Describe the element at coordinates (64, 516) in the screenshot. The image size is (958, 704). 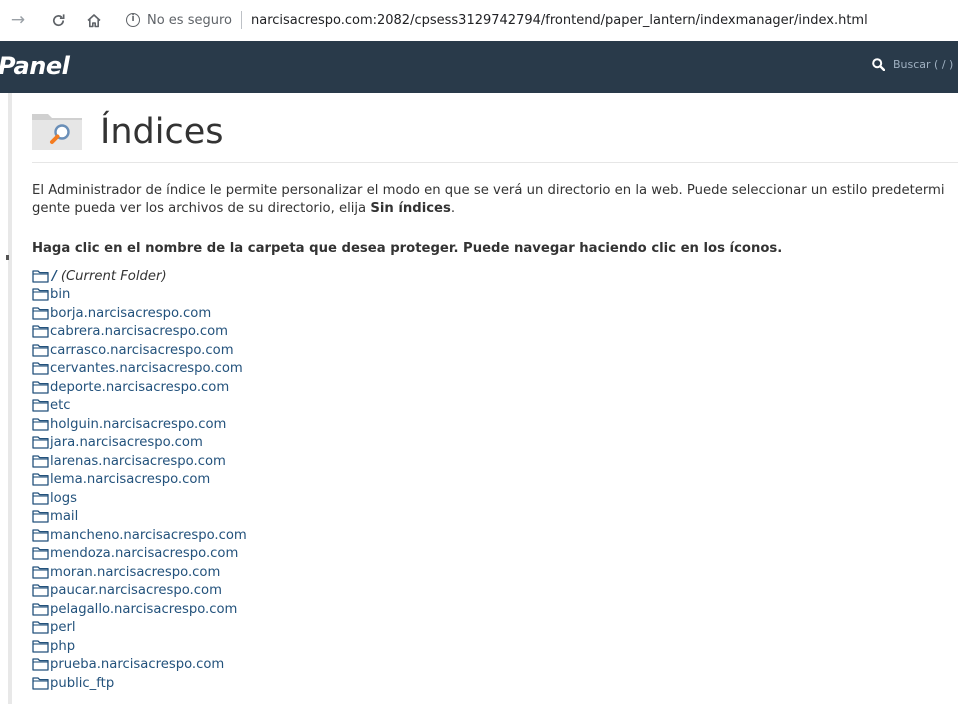
I see `folder-link: mail` at that location.